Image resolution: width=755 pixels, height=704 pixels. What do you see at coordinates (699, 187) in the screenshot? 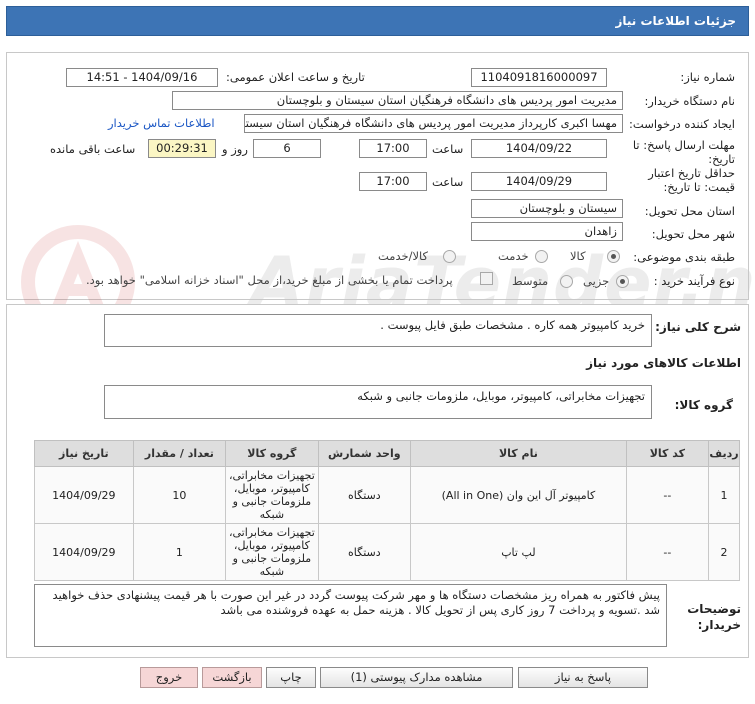
I see `validity-label-date: قیمت: تا تاریخ:` at bounding box center [699, 187].